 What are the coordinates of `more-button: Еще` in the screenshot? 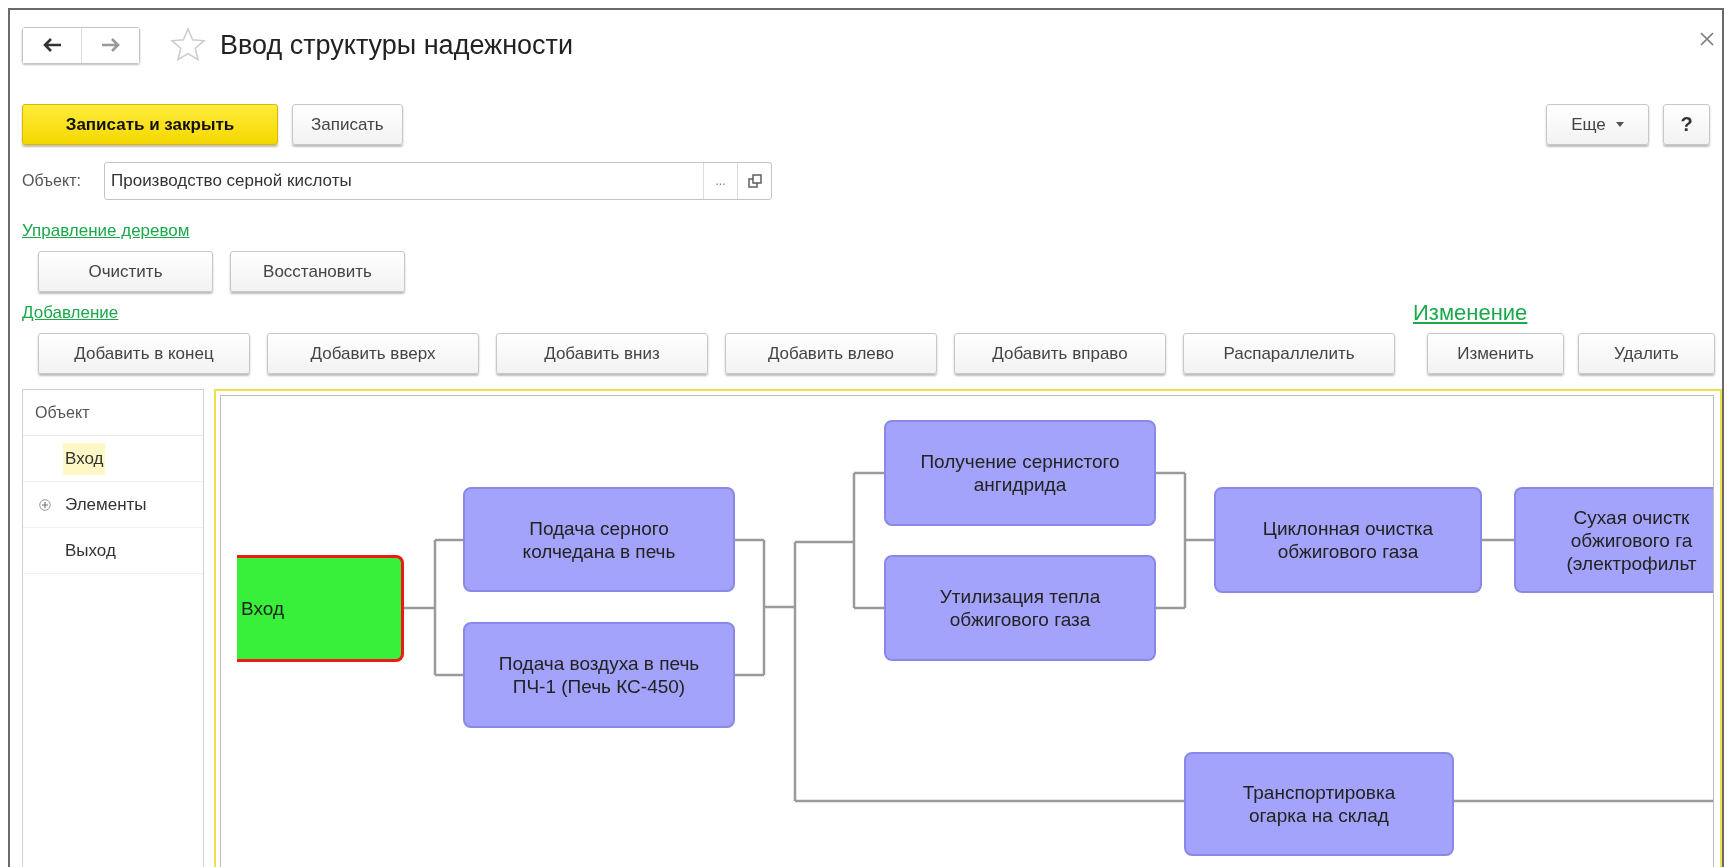 It's located at (1597, 124).